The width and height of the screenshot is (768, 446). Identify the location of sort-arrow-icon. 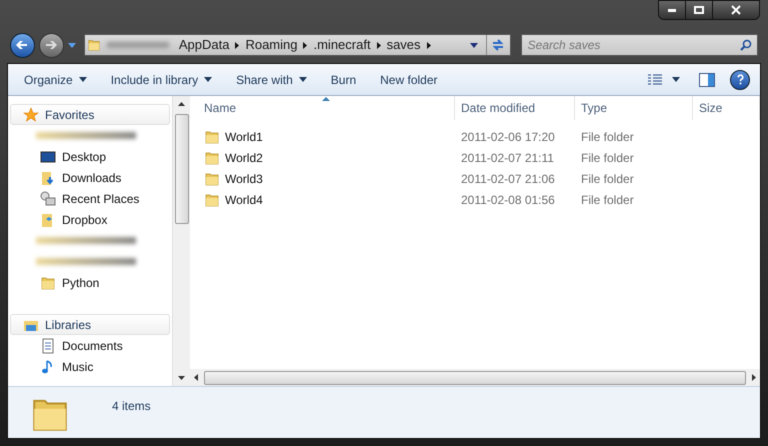
(326, 99).